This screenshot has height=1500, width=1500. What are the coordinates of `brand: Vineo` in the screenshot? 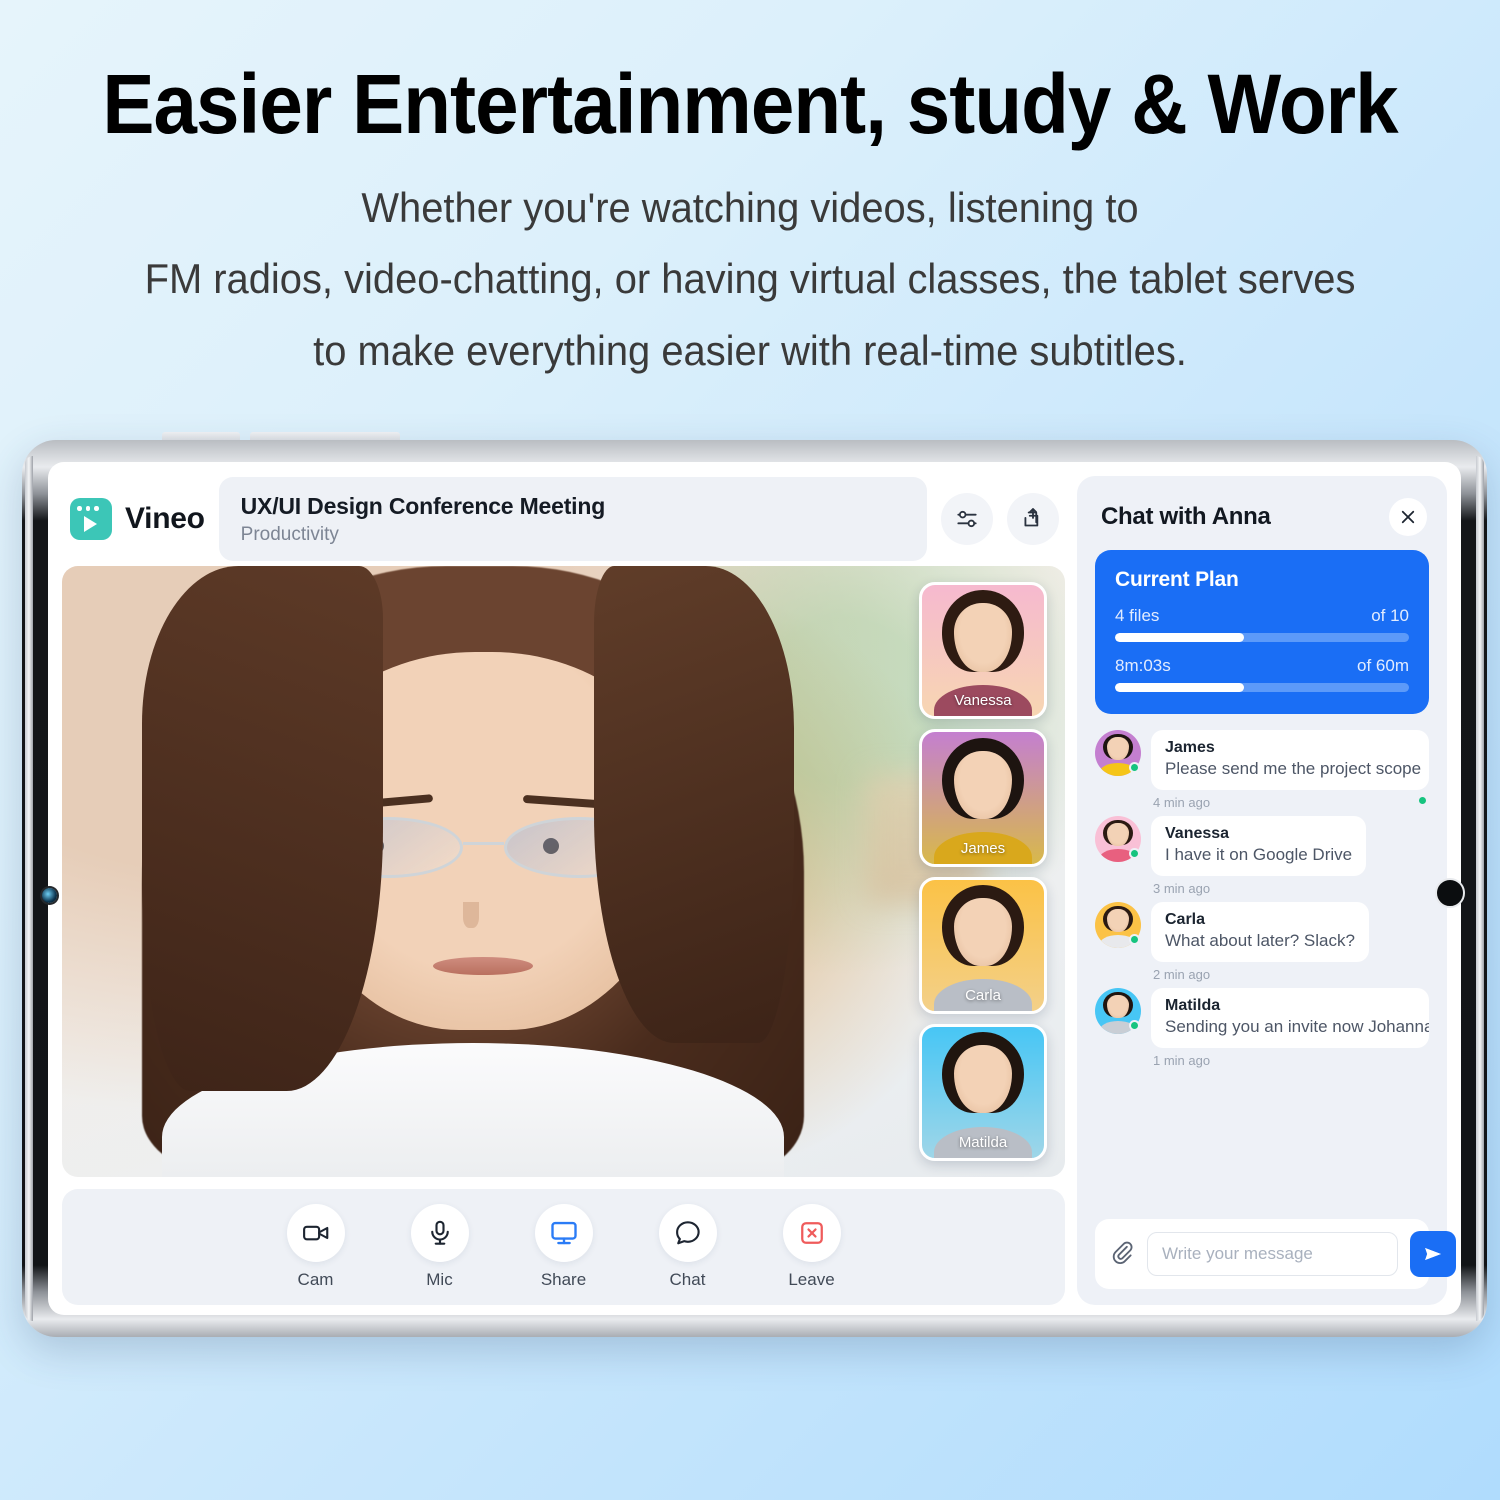 It's located at (133, 519).